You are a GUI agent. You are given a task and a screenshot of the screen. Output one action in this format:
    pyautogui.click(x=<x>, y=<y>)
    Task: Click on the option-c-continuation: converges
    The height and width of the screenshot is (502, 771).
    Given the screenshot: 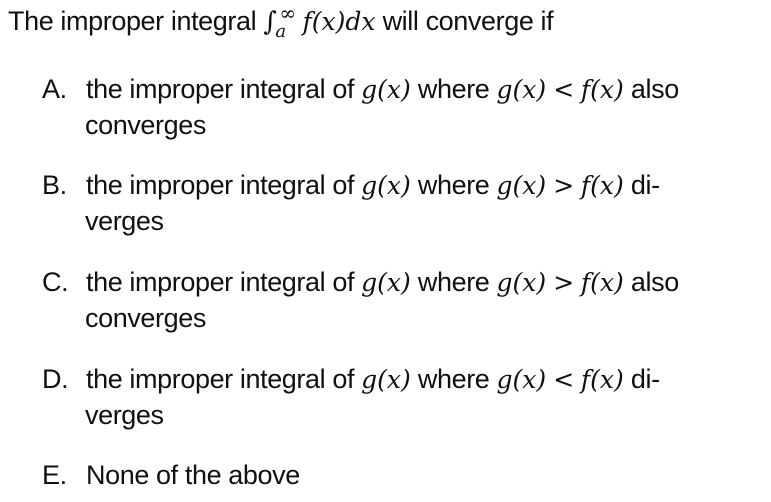 What is the action you would take?
    pyautogui.click(x=145, y=318)
    